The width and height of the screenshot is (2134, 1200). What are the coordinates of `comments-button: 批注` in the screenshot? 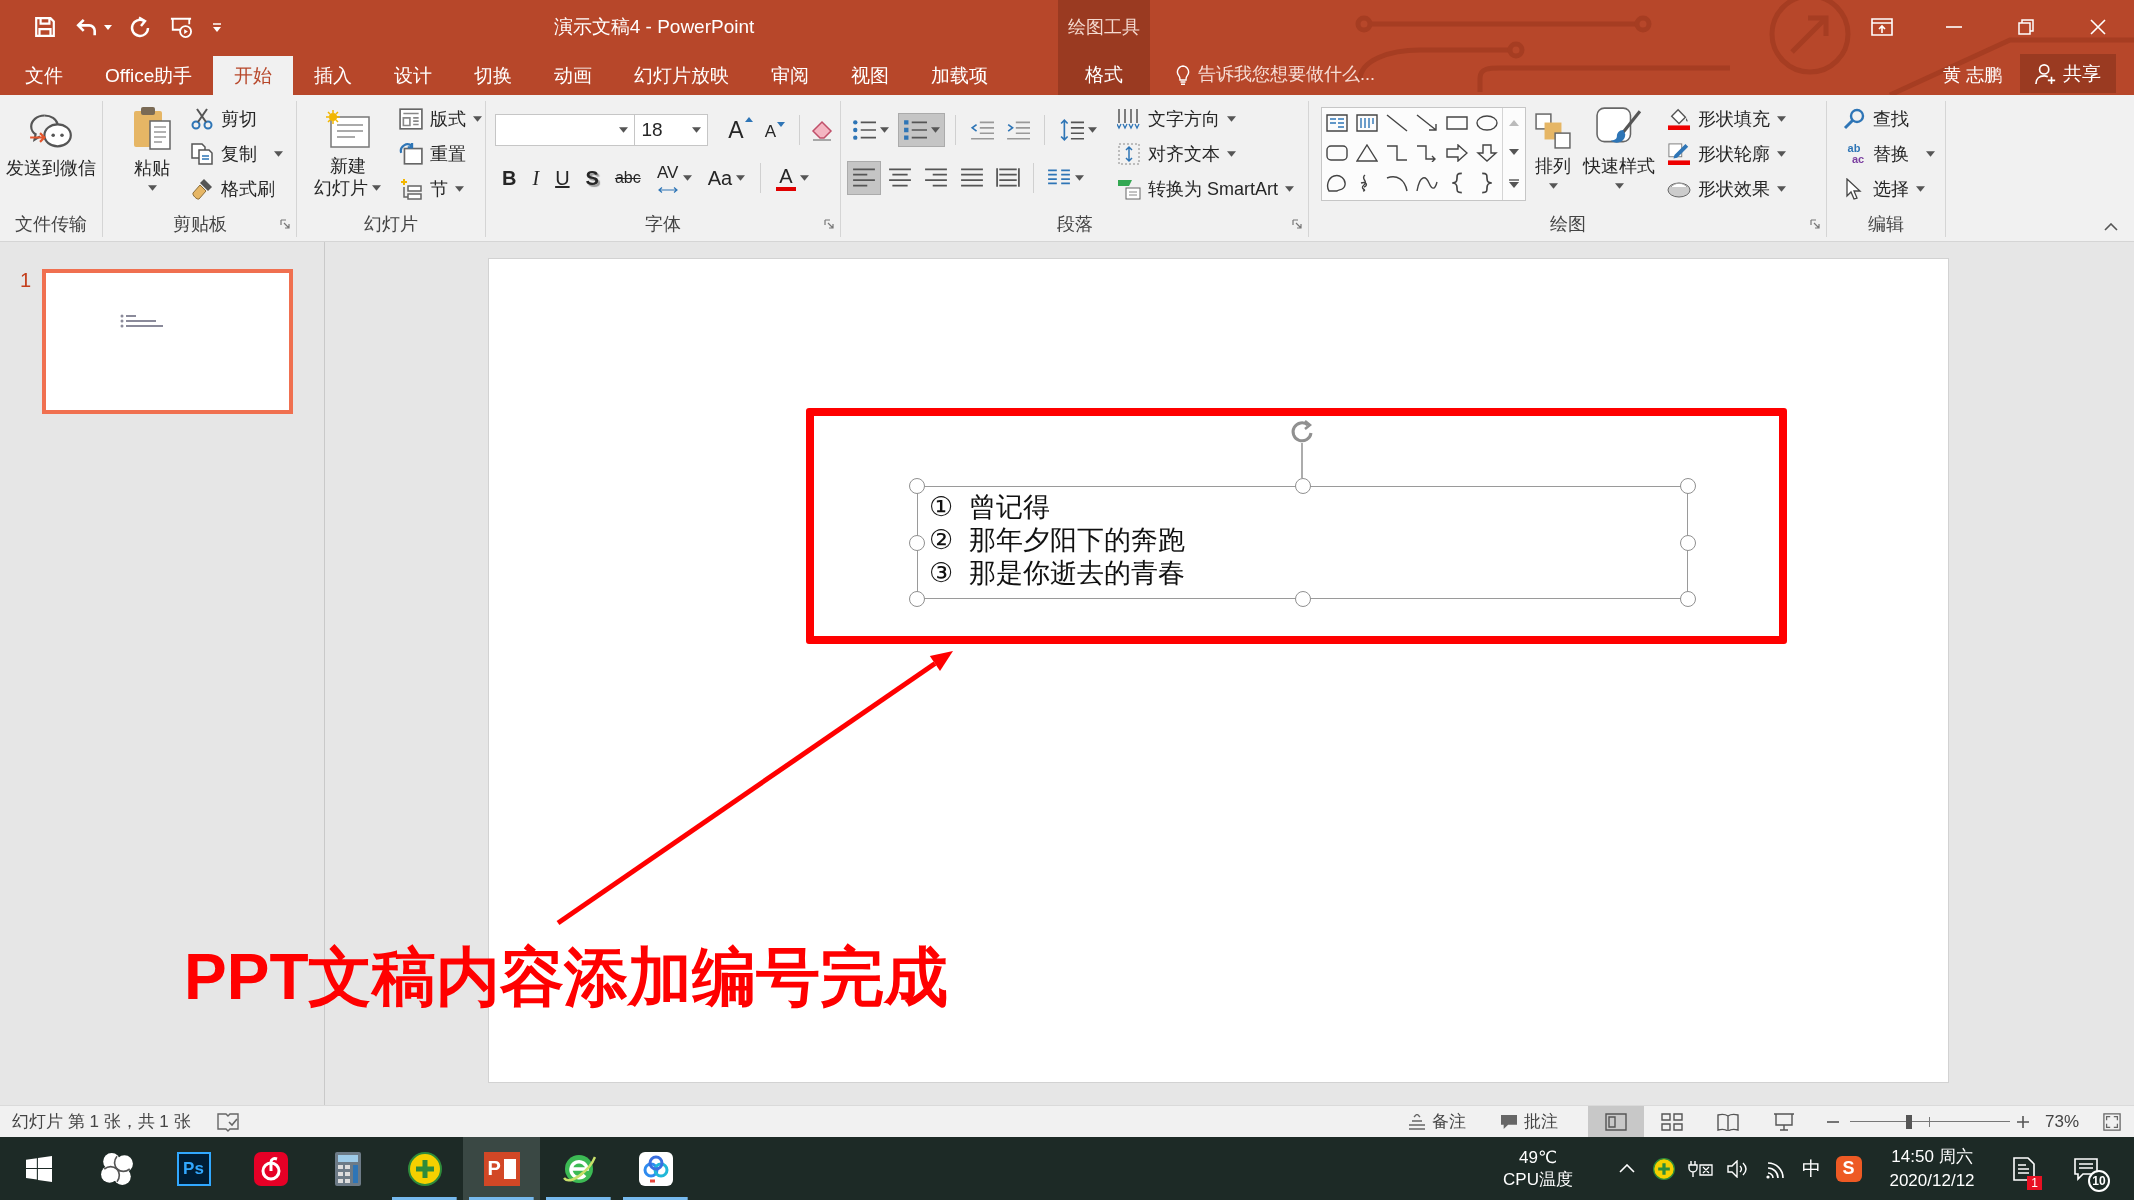 It's located at (1528, 1121).